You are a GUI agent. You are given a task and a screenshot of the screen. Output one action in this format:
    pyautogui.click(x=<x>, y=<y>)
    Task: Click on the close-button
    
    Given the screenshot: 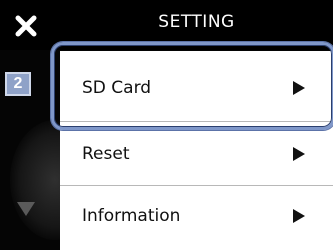 What is the action you would take?
    pyautogui.click(x=26, y=26)
    